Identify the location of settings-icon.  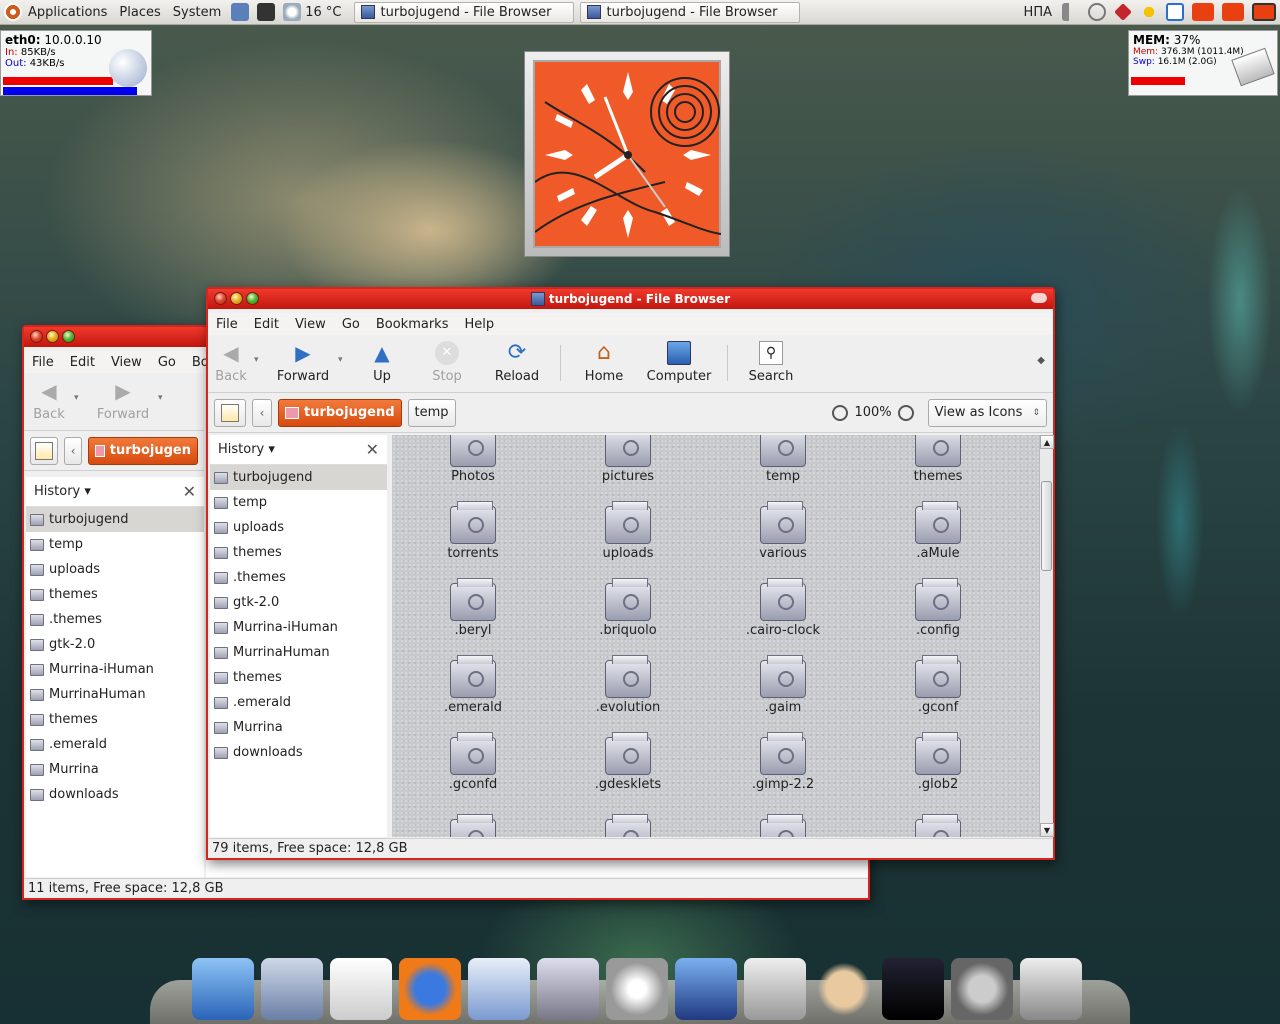
(982, 989).